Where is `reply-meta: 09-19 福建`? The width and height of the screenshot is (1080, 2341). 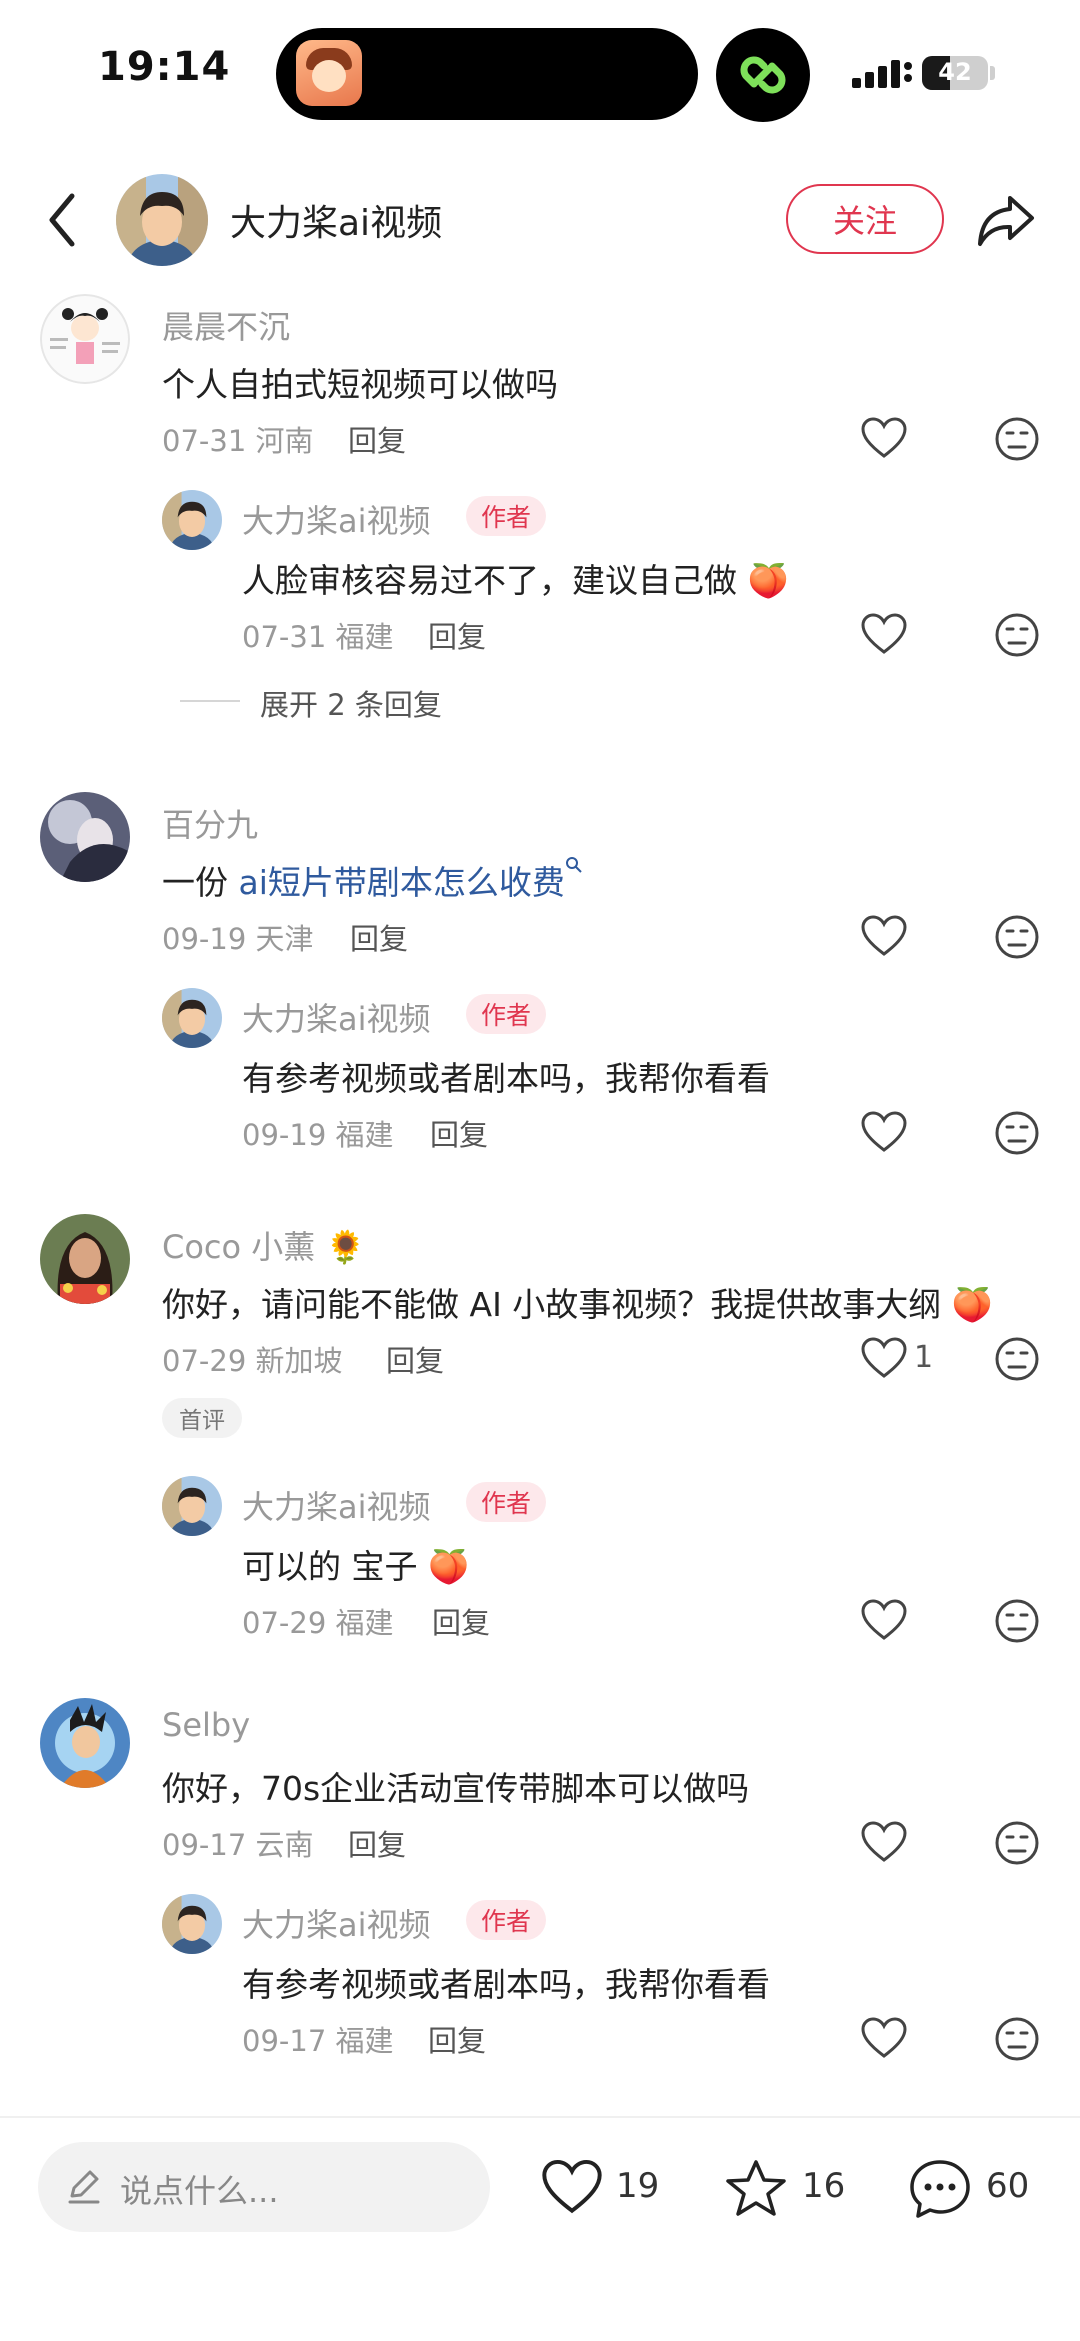
reply-meta: 09-19 福建 is located at coordinates (318, 1135).